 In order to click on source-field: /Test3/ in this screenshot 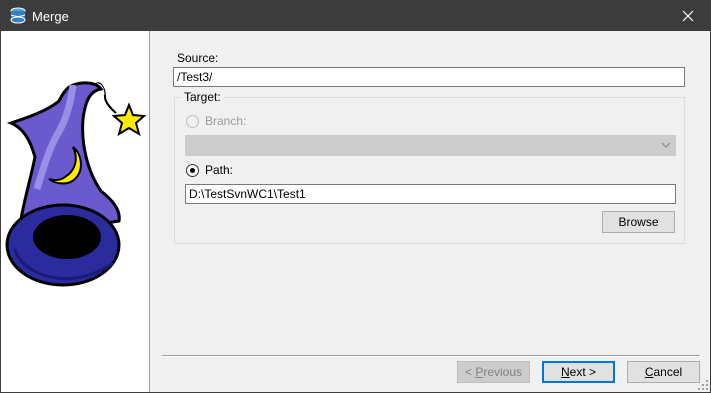, I will do `click(429, 77)`.